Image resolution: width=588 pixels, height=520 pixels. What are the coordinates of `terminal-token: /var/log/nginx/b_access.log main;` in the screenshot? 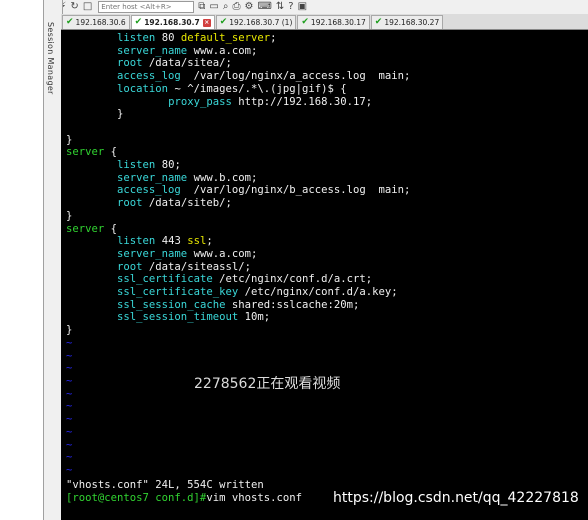 It's located at (295, 190).